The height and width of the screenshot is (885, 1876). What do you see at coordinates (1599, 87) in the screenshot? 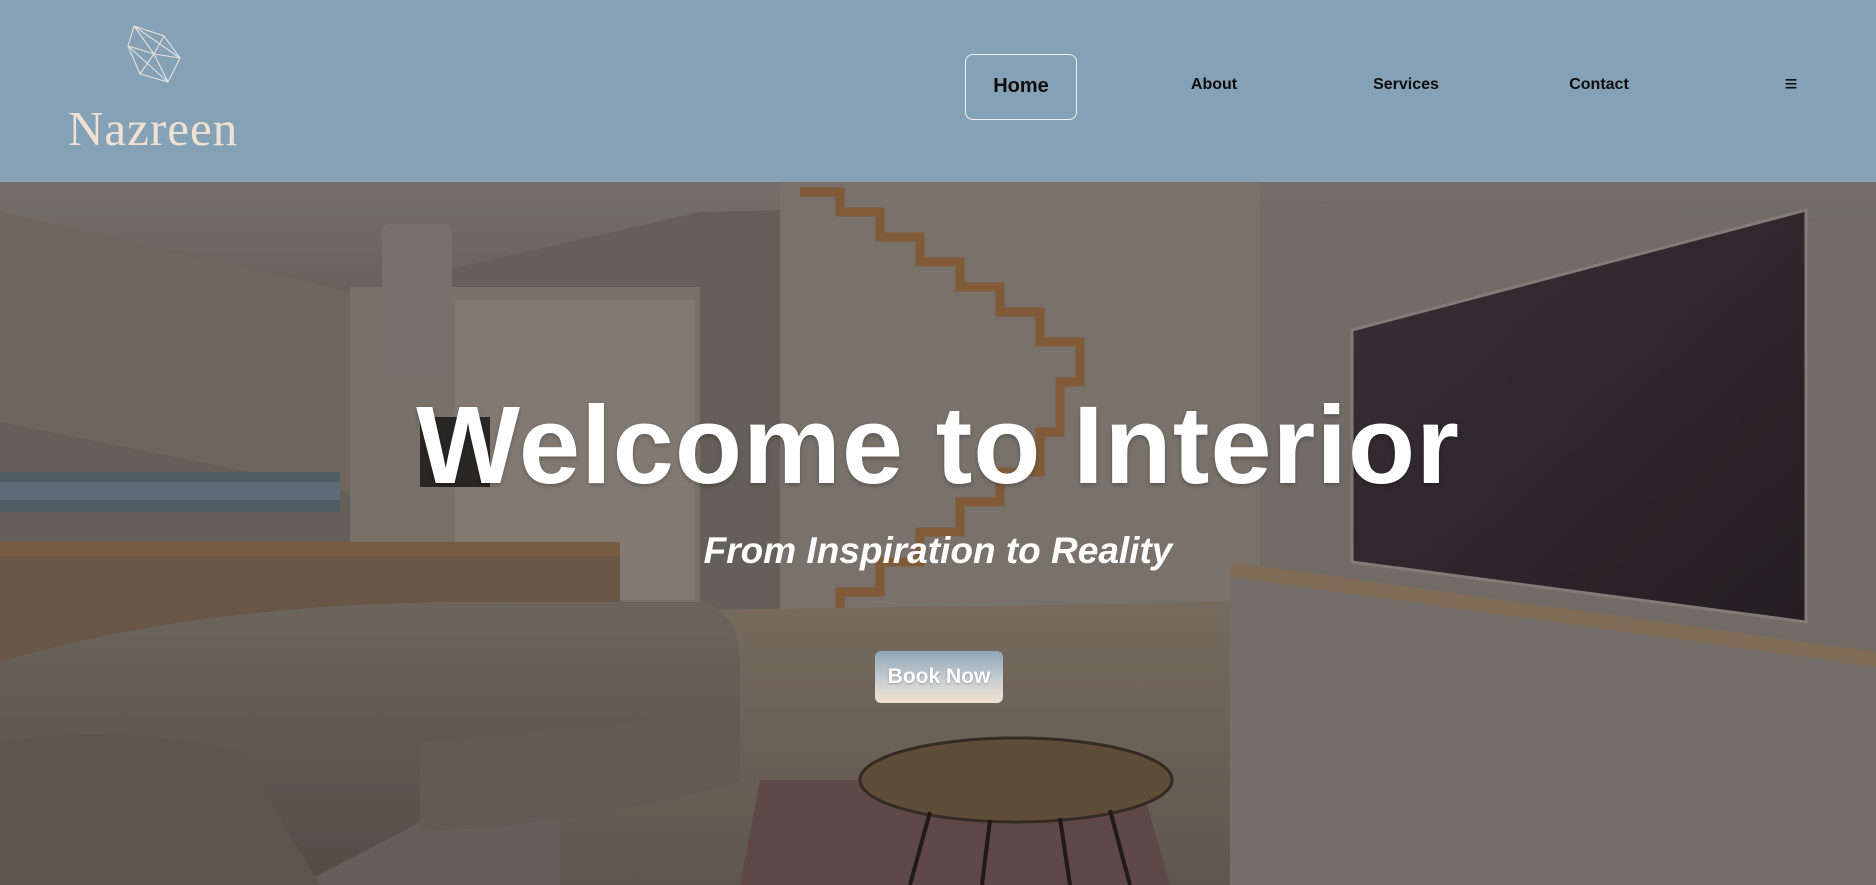
I see `nav-contact-link: Contact` at bounding box center [1599, 87].